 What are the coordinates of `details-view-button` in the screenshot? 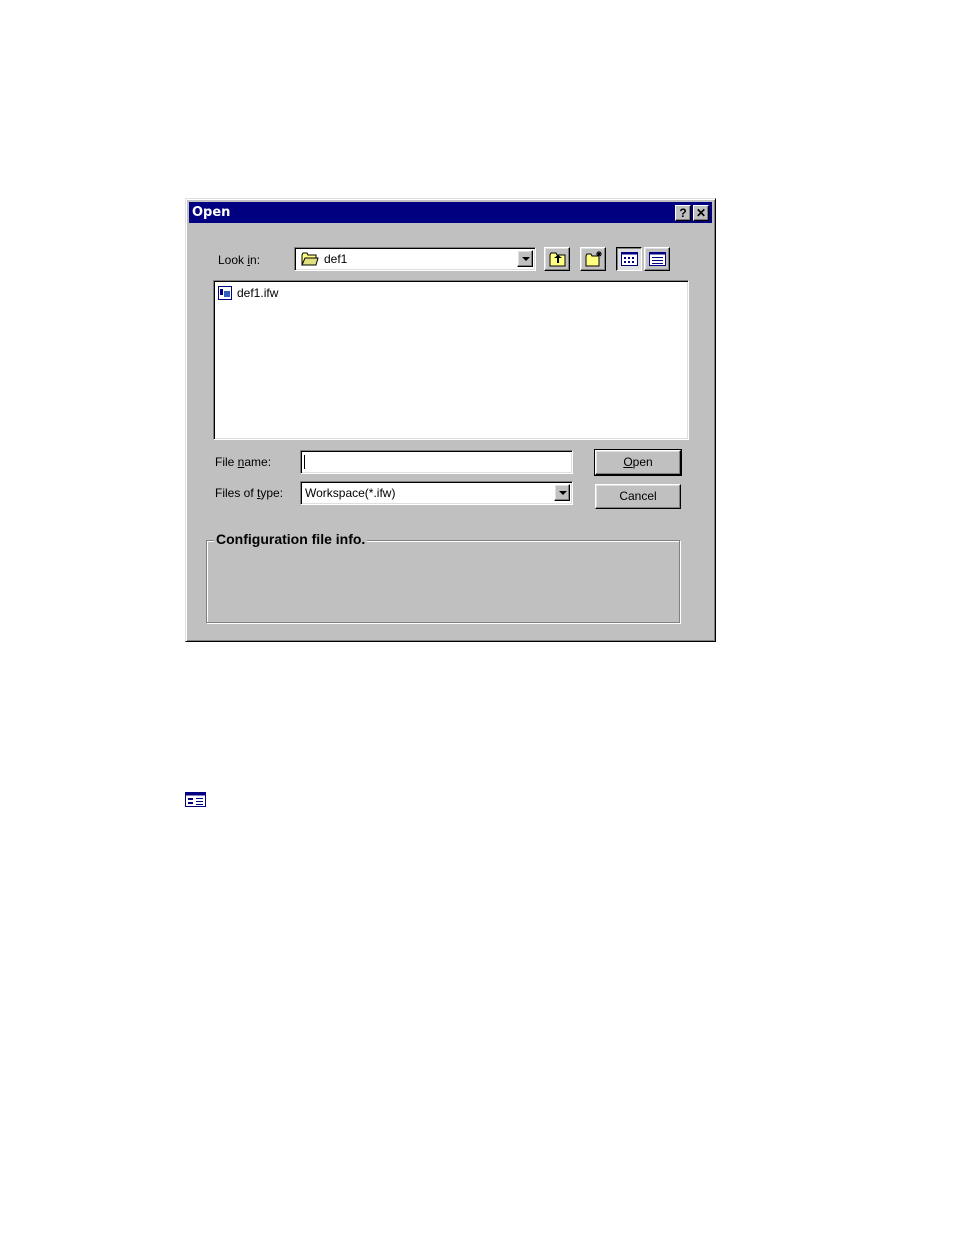 It's located at (657, 259).